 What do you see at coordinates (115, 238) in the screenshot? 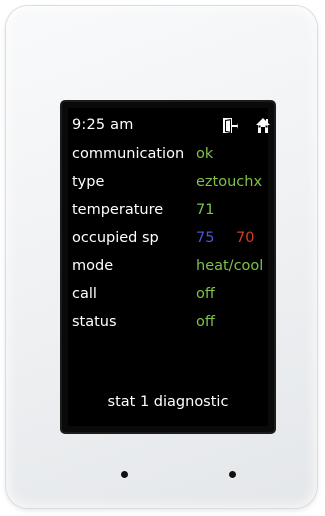
I see `row-label: occupied sp` at bounding box center [115, 238].